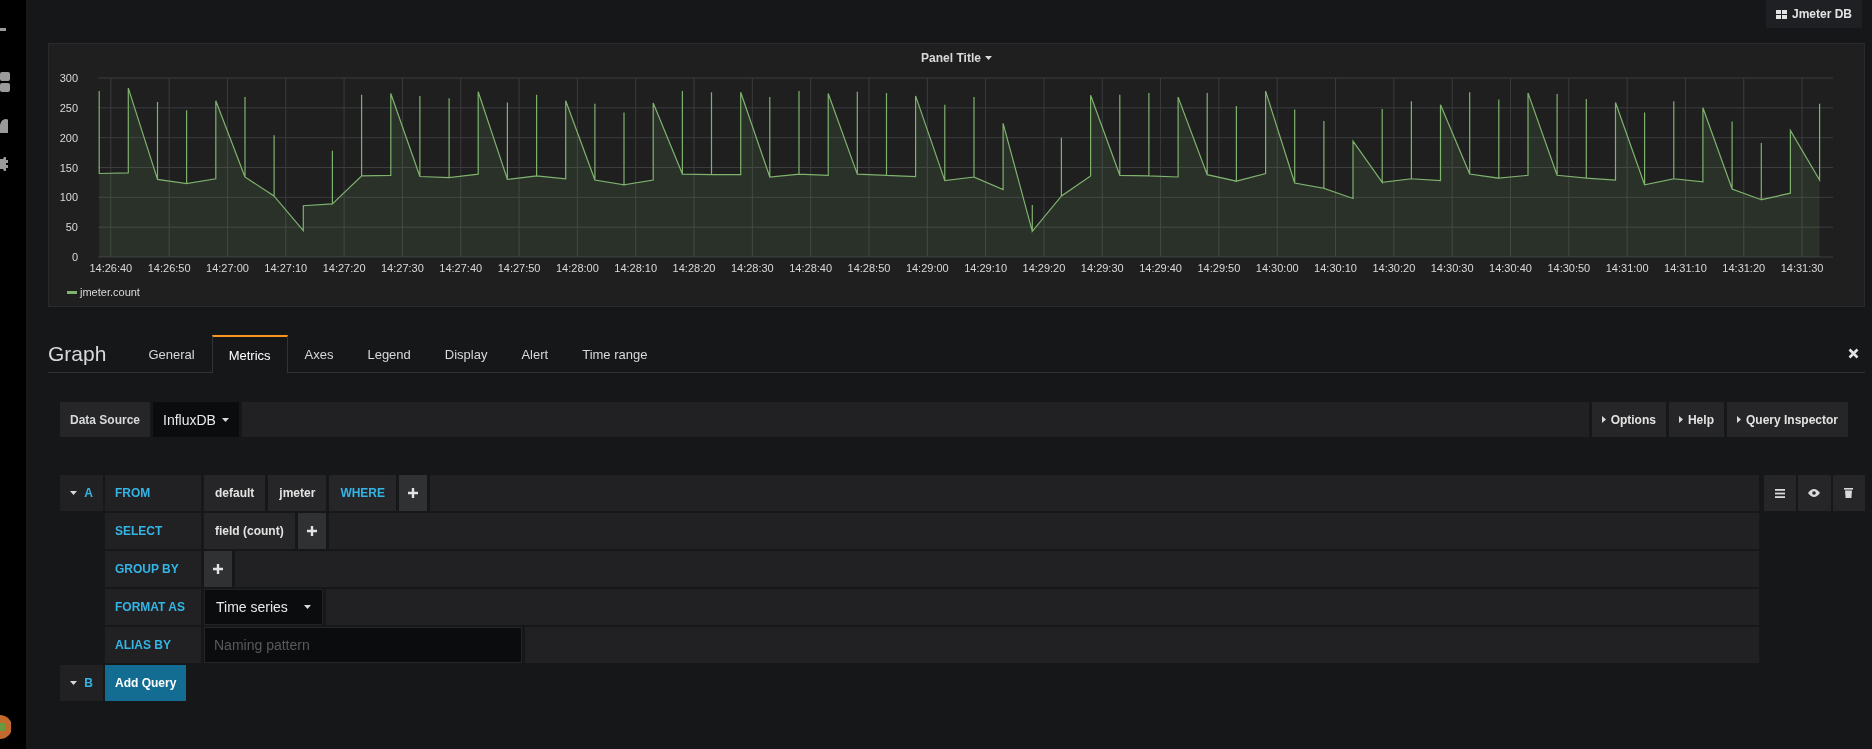  Describe the element at coordinates (1510, 268) in the screenshot. I see `axis-tick-label: 14:30:40` at that location.